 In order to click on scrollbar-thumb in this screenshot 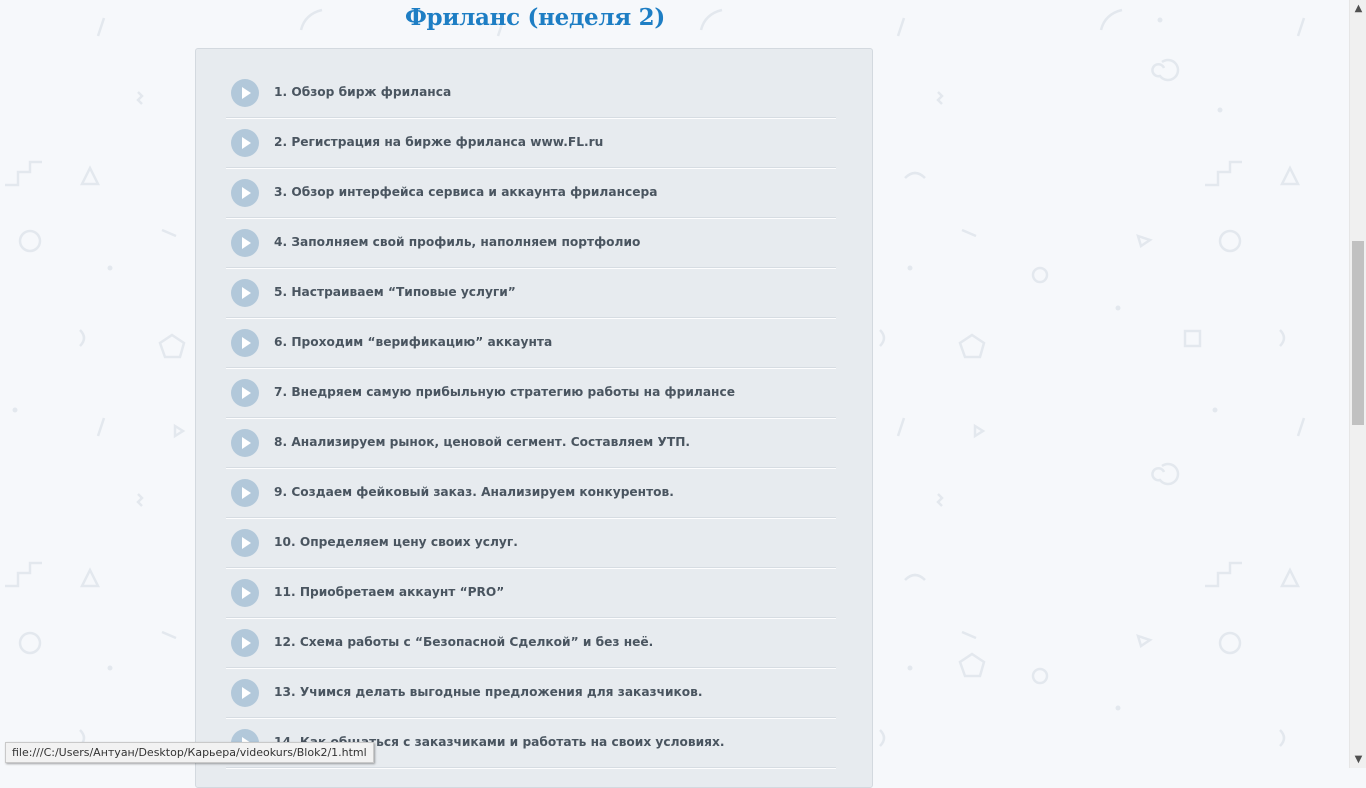, I will do `click(1358, 333)`.